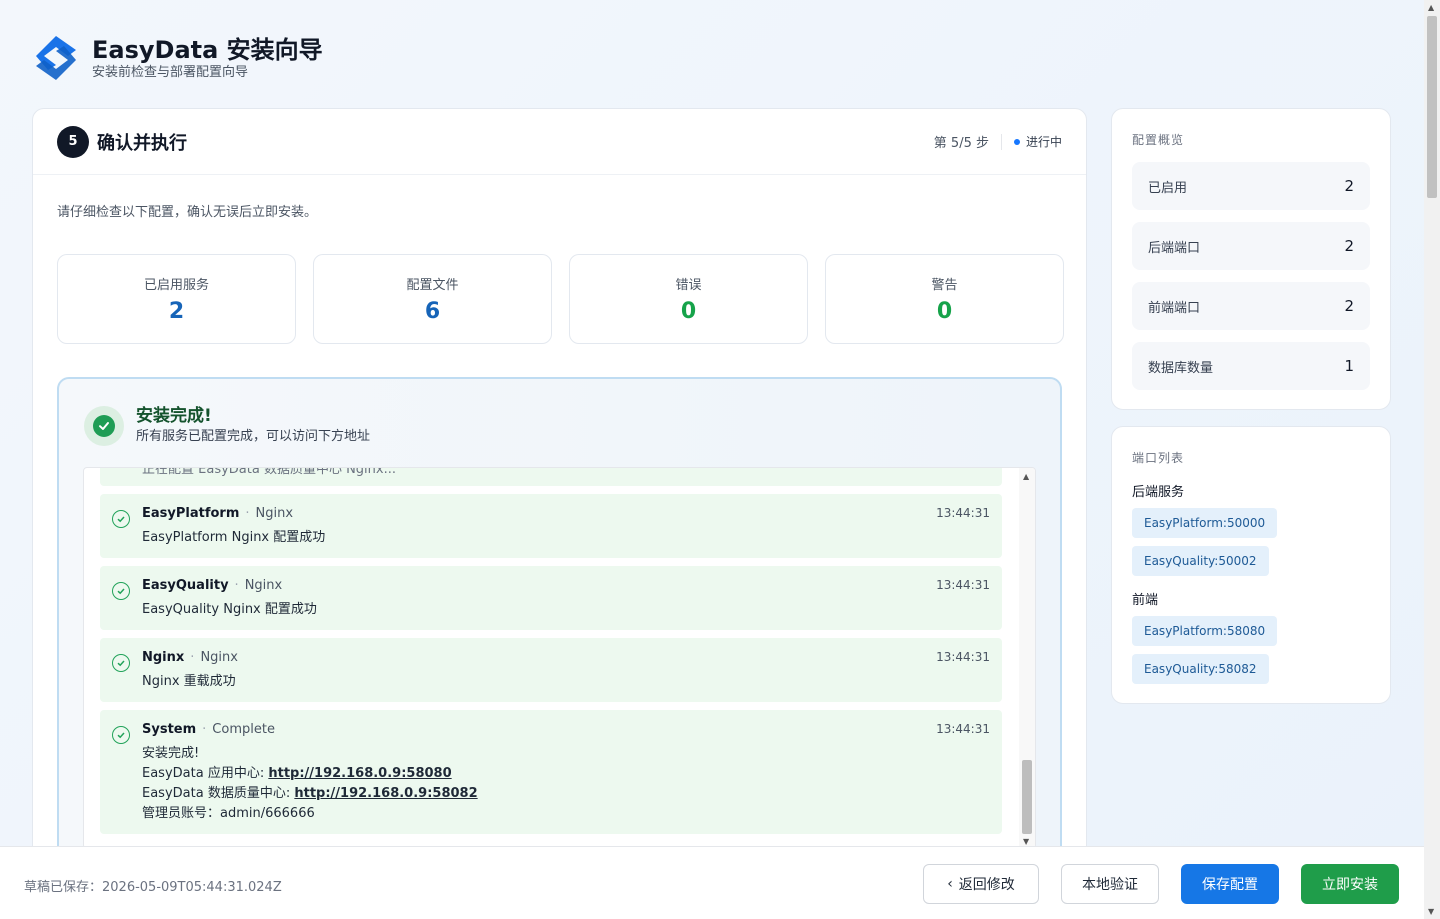  I want to click on success-title: 安装完成!, so click(174, 416).